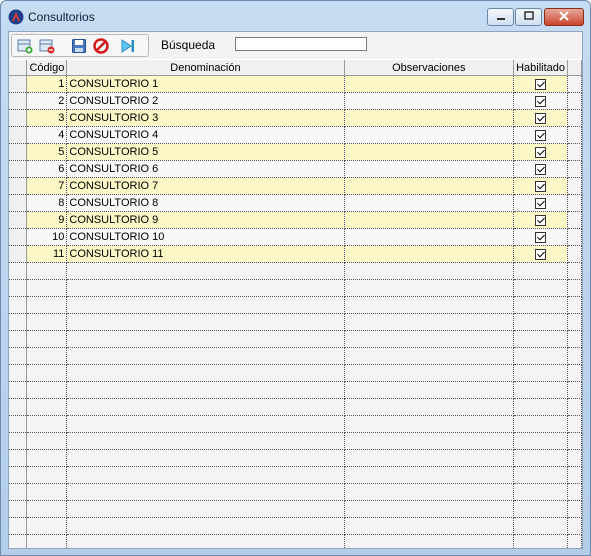 This screenshot has width=591, height=556. Describe the element at coordinates (47, 220) in the screenshot. I see `cell-codigo: 9` at that location.